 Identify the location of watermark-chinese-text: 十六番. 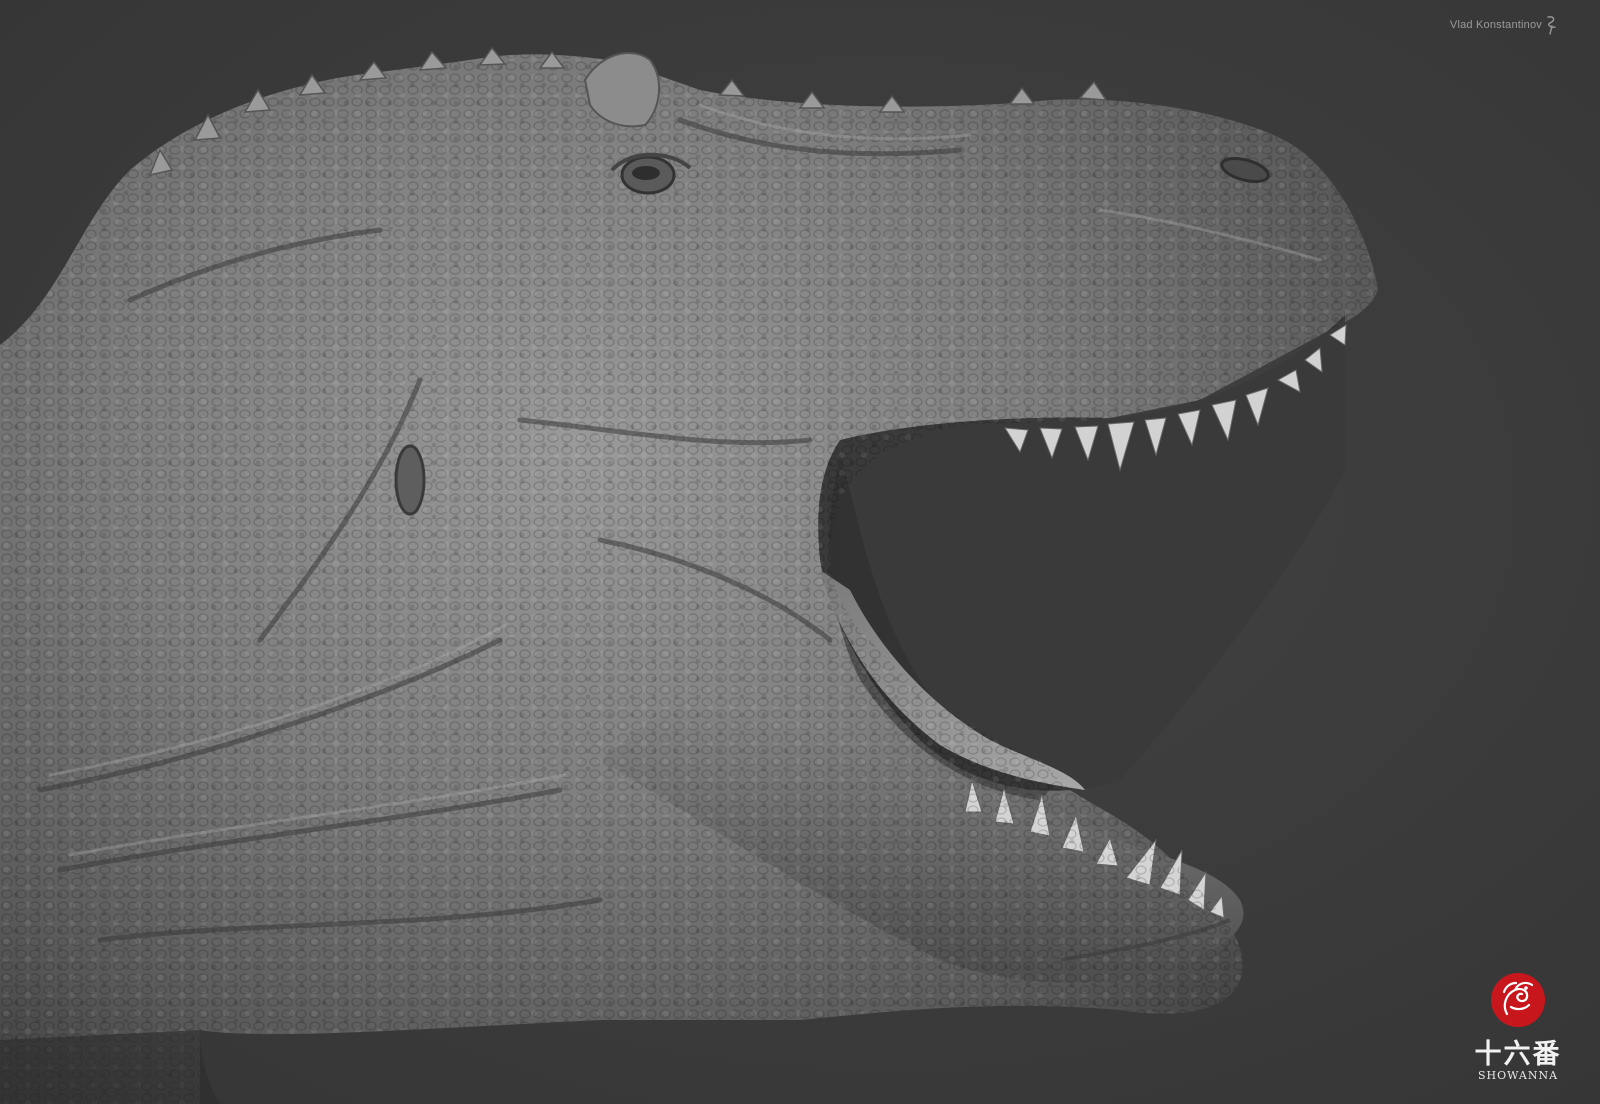
(1518, 1054).